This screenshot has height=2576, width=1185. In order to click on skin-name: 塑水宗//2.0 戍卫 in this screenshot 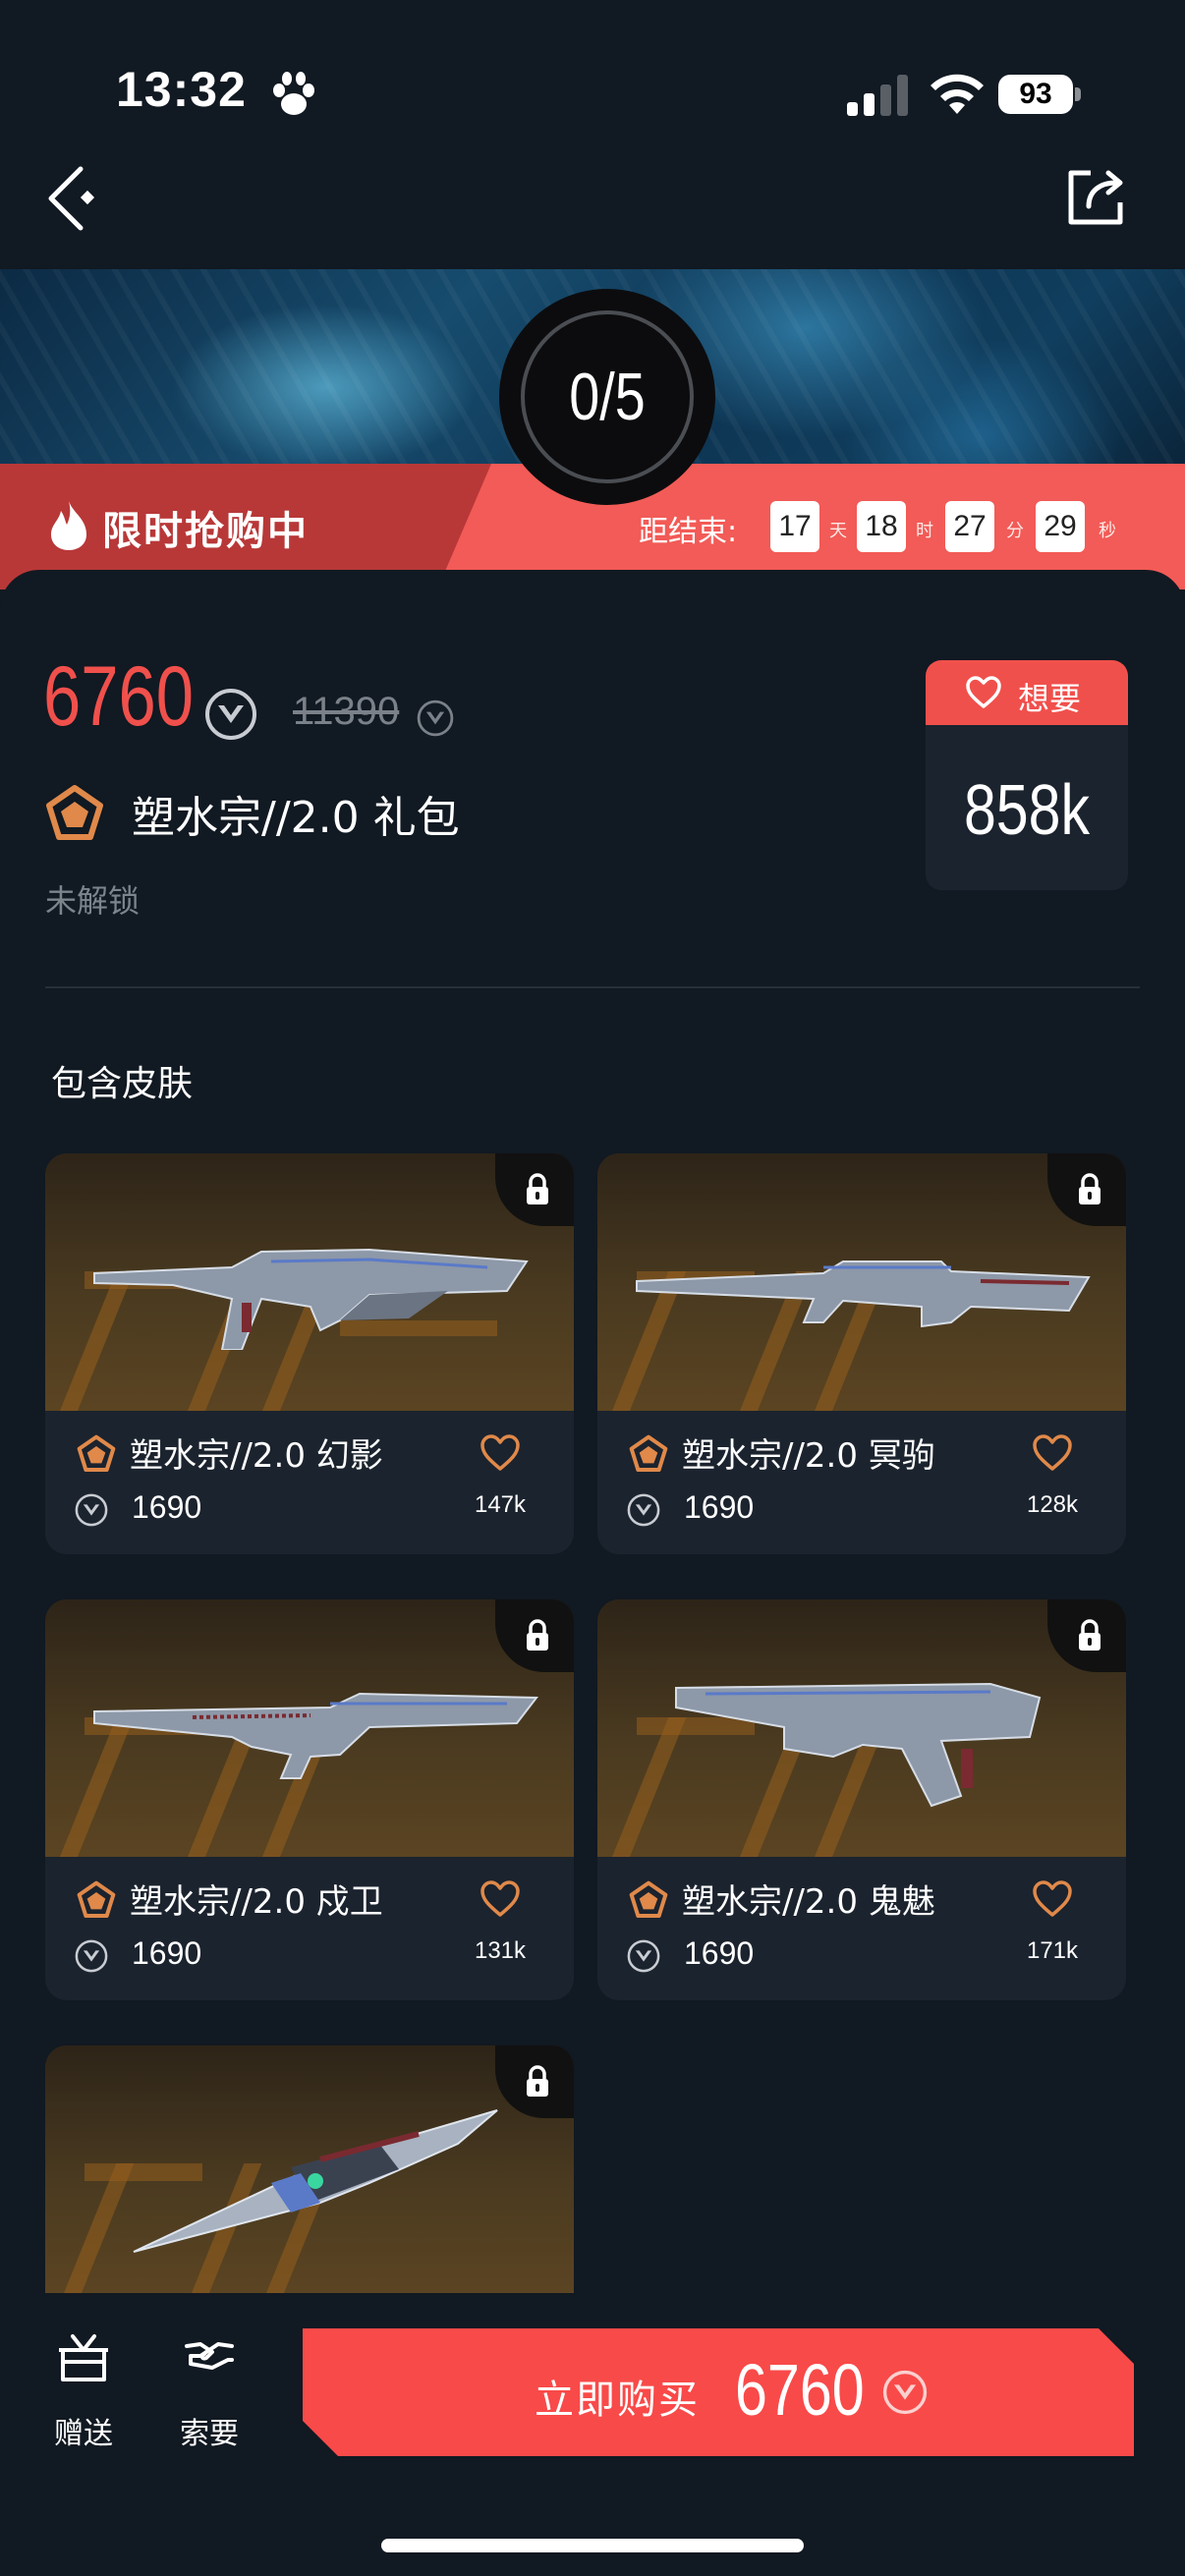, I will do `click(256, 1902)`.